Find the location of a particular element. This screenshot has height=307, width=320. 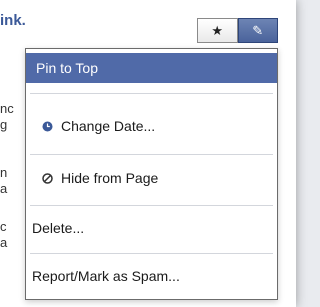

menu-item-pin-to-top: Pin to Top is located at coordinates (151, 68).